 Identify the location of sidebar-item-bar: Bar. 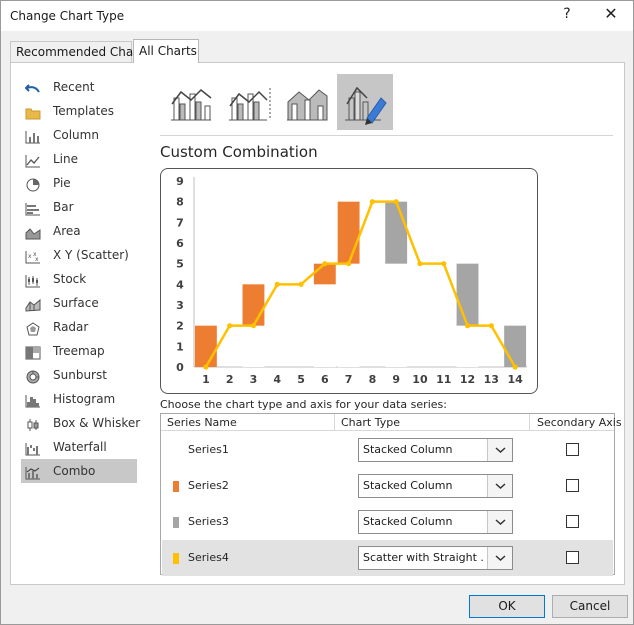
(79, 207).